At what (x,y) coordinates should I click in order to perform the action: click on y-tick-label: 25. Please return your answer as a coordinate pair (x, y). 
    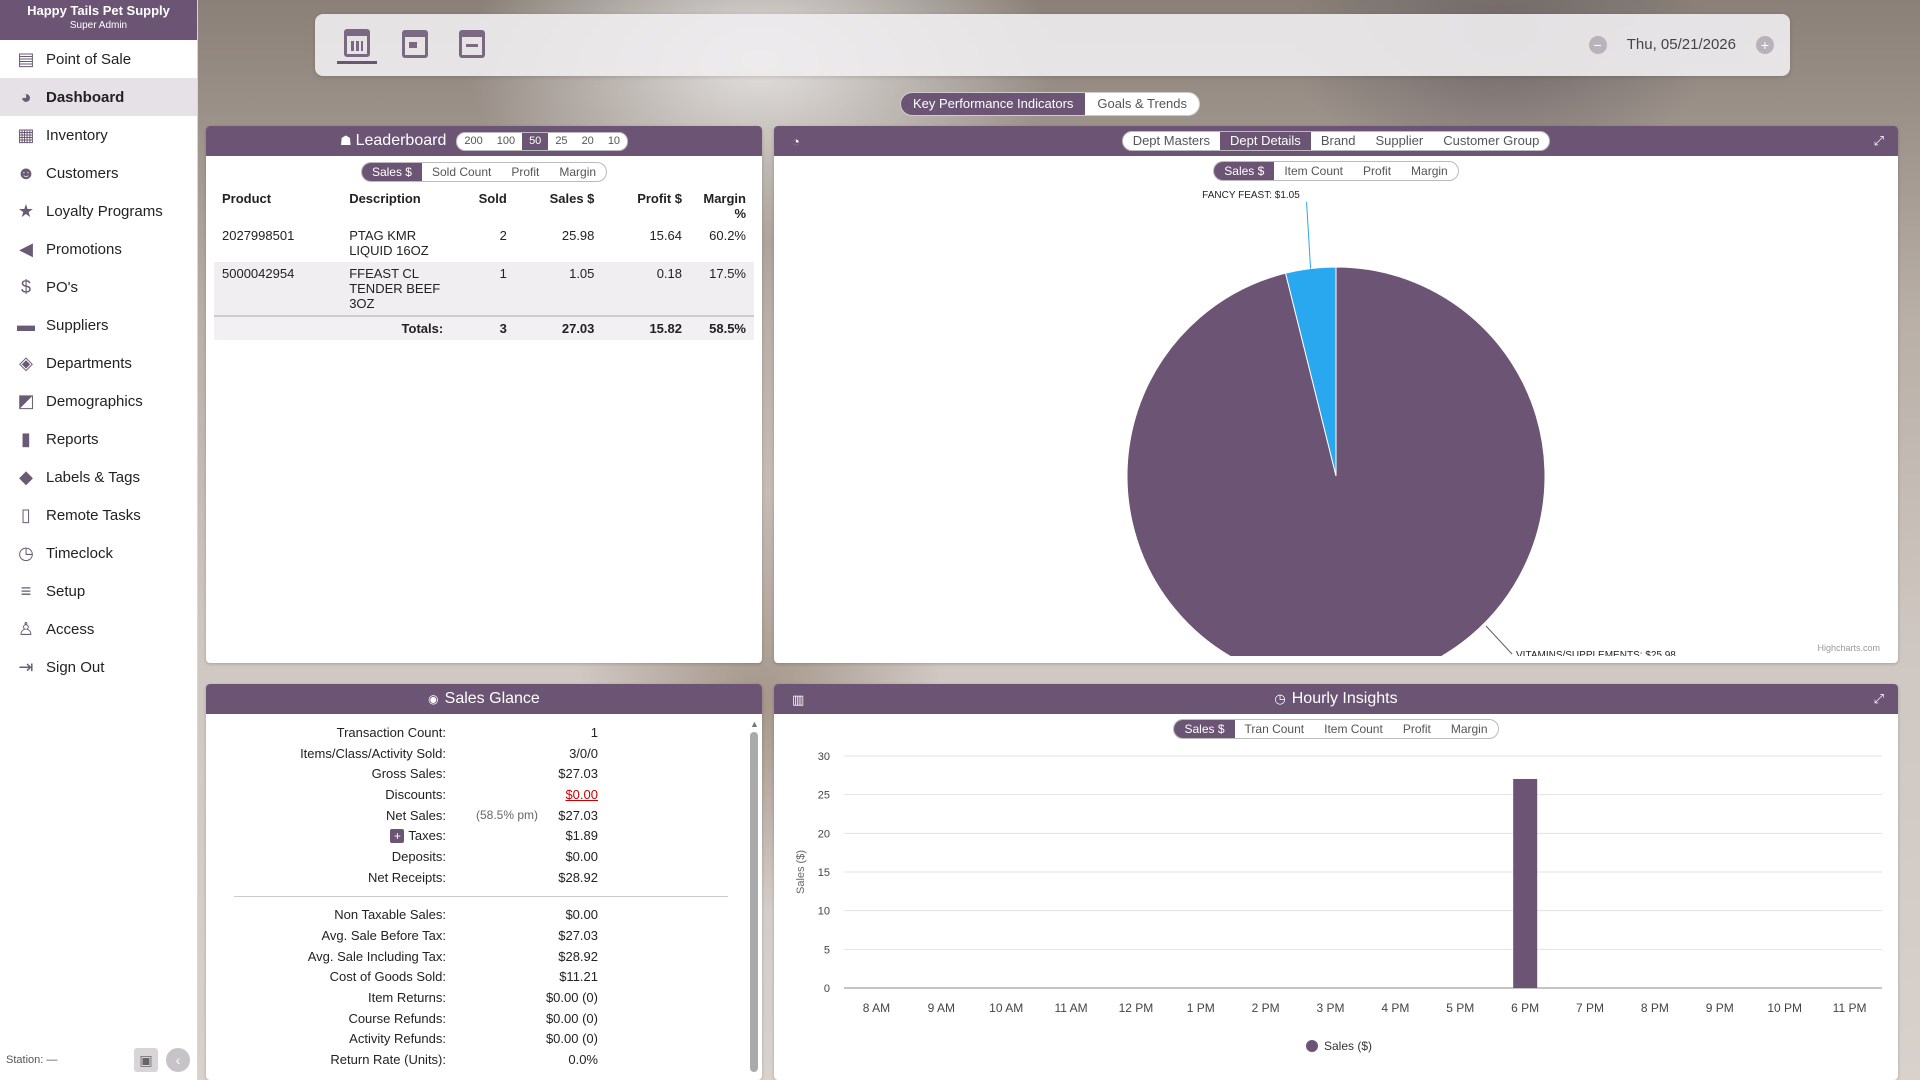
    Looking at the image, I should click on (824, 796).